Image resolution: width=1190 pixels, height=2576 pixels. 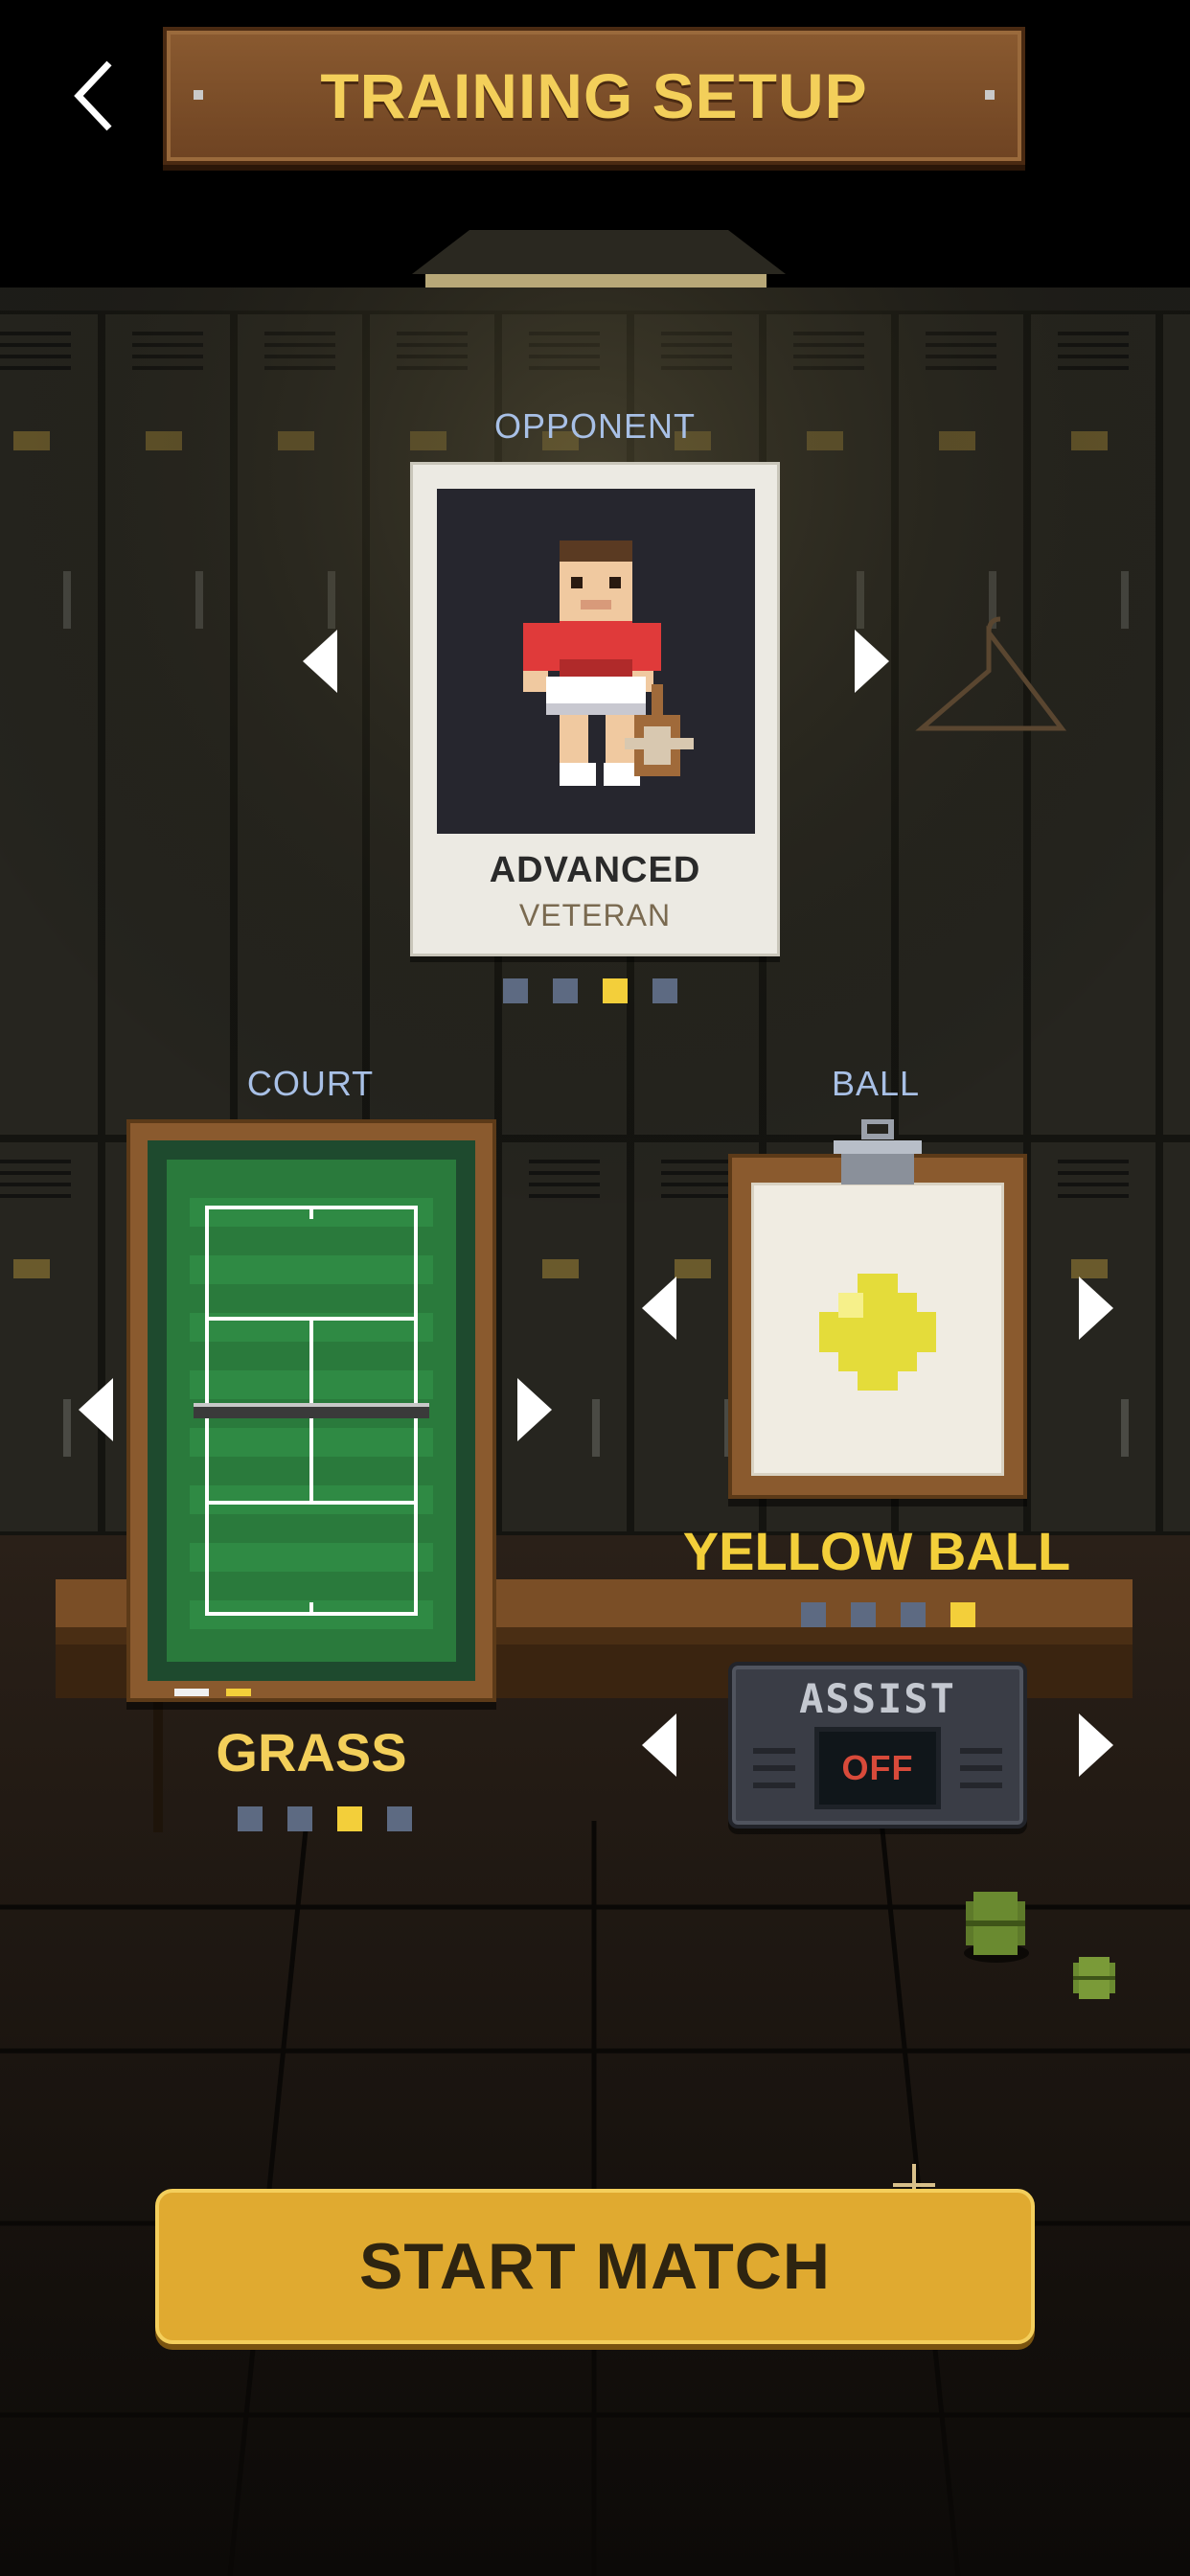 I want to click on court-label: COURT, so click(x=311, y=1084).